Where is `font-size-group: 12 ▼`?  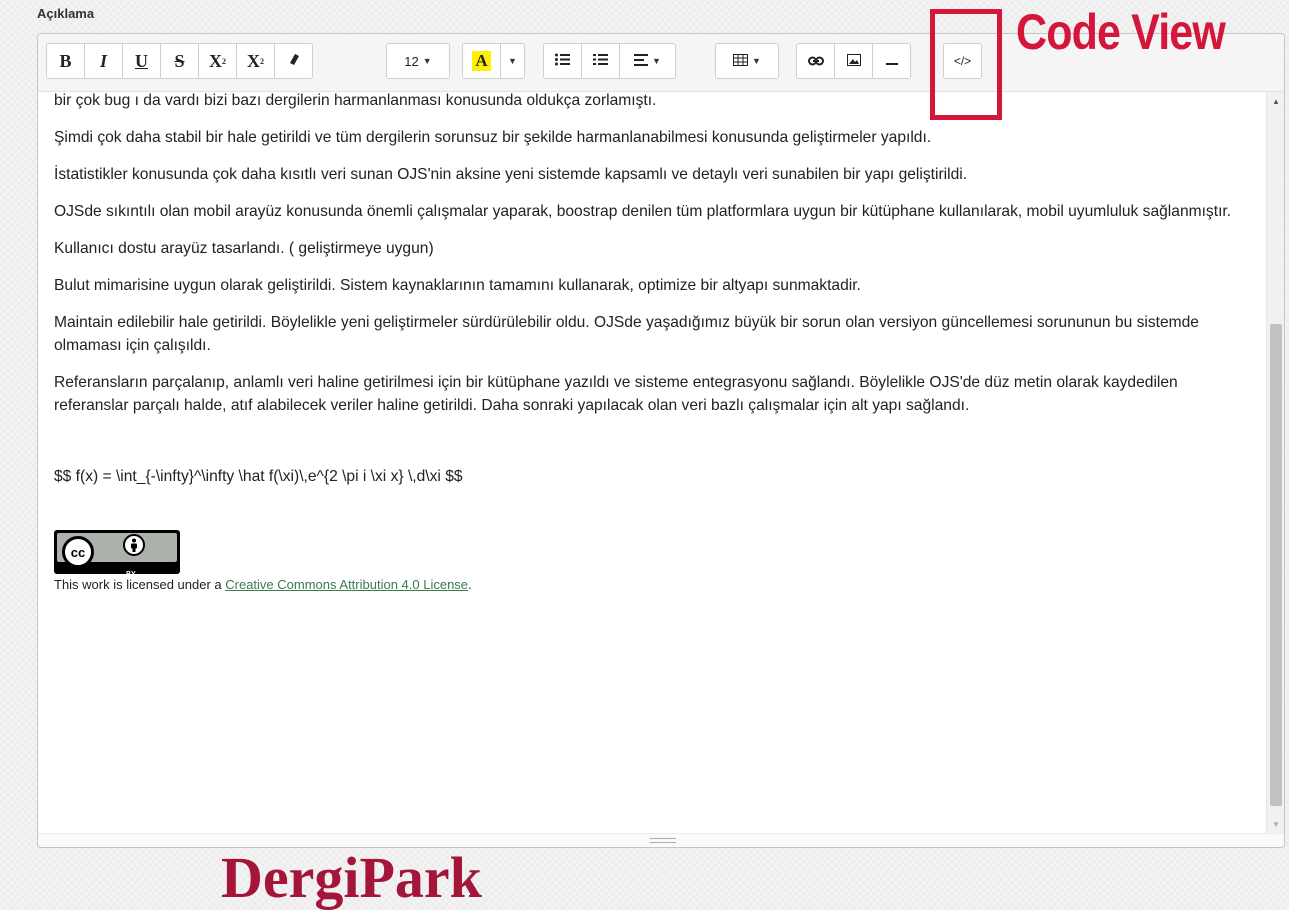 font-size-group: 12 ▼ is located at coordinates (418, 61).